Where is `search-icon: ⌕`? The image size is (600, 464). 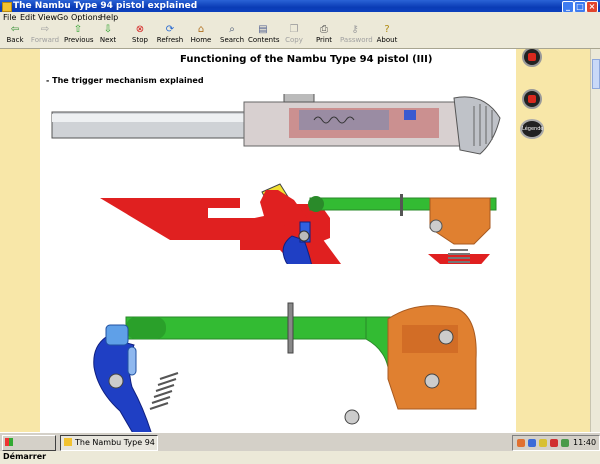
search-icon: ⌕ is located at coordinates (232, 29).